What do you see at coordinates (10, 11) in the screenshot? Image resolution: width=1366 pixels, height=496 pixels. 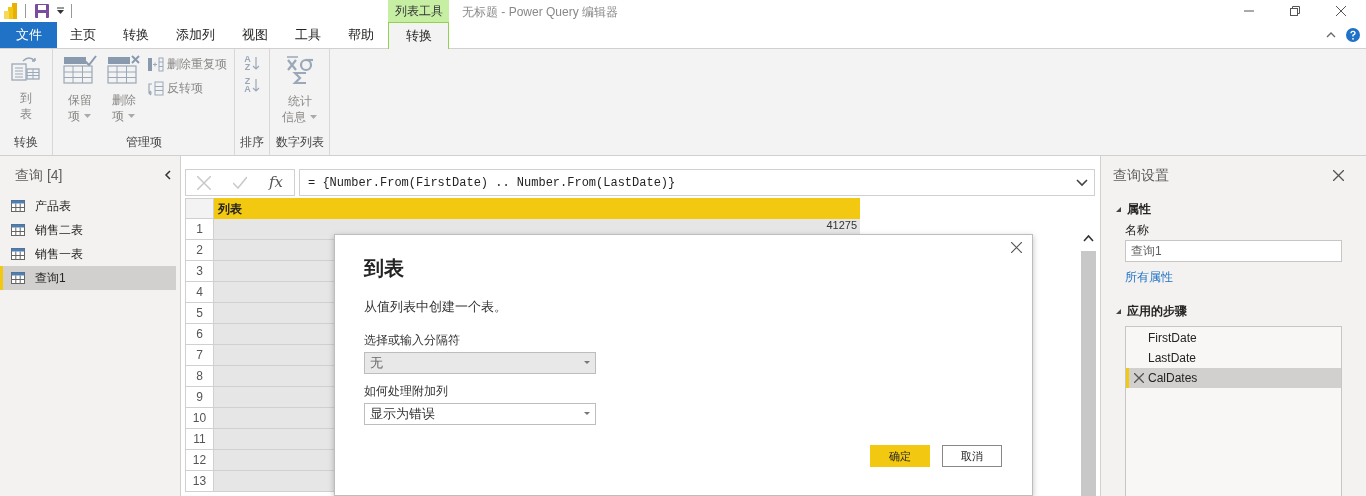 I see `app-logo-icon` at bounding box center [10, 11].